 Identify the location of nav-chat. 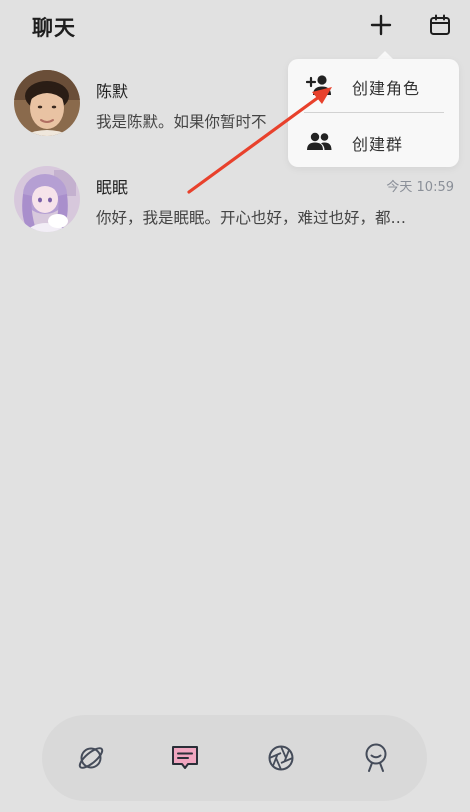
(185, 758).